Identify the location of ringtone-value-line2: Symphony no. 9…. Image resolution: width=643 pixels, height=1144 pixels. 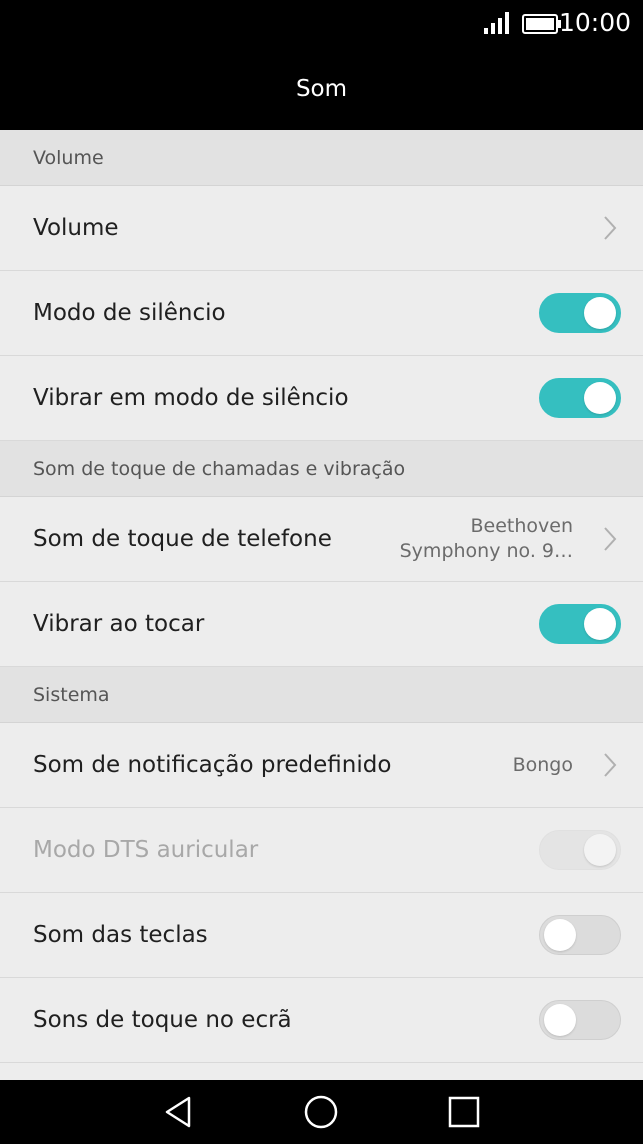
(486, 551).